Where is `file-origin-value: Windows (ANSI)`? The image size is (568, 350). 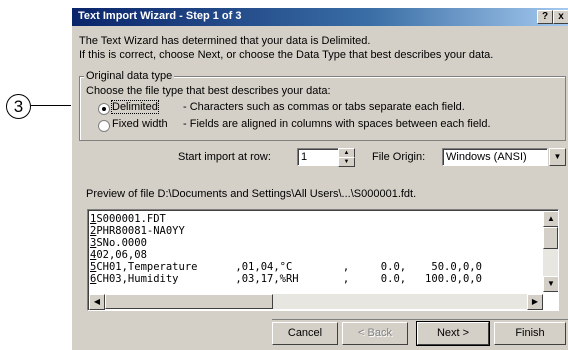
file-origin-value: Windows (ANSI) is located at coordinates (486, 157).